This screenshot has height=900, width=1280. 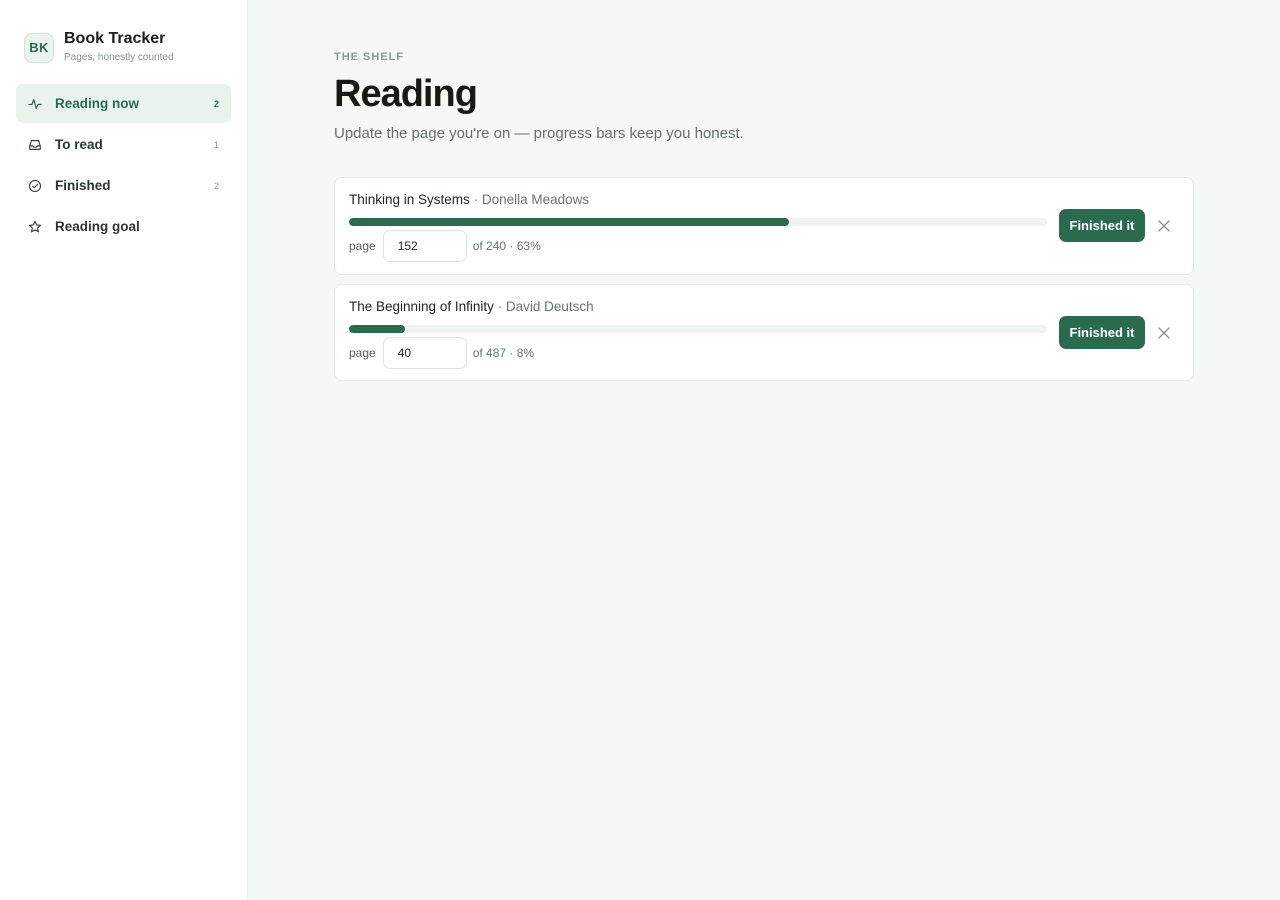 I want to click on page-row: page of 487 · 8%, so click(x=441, y=353).